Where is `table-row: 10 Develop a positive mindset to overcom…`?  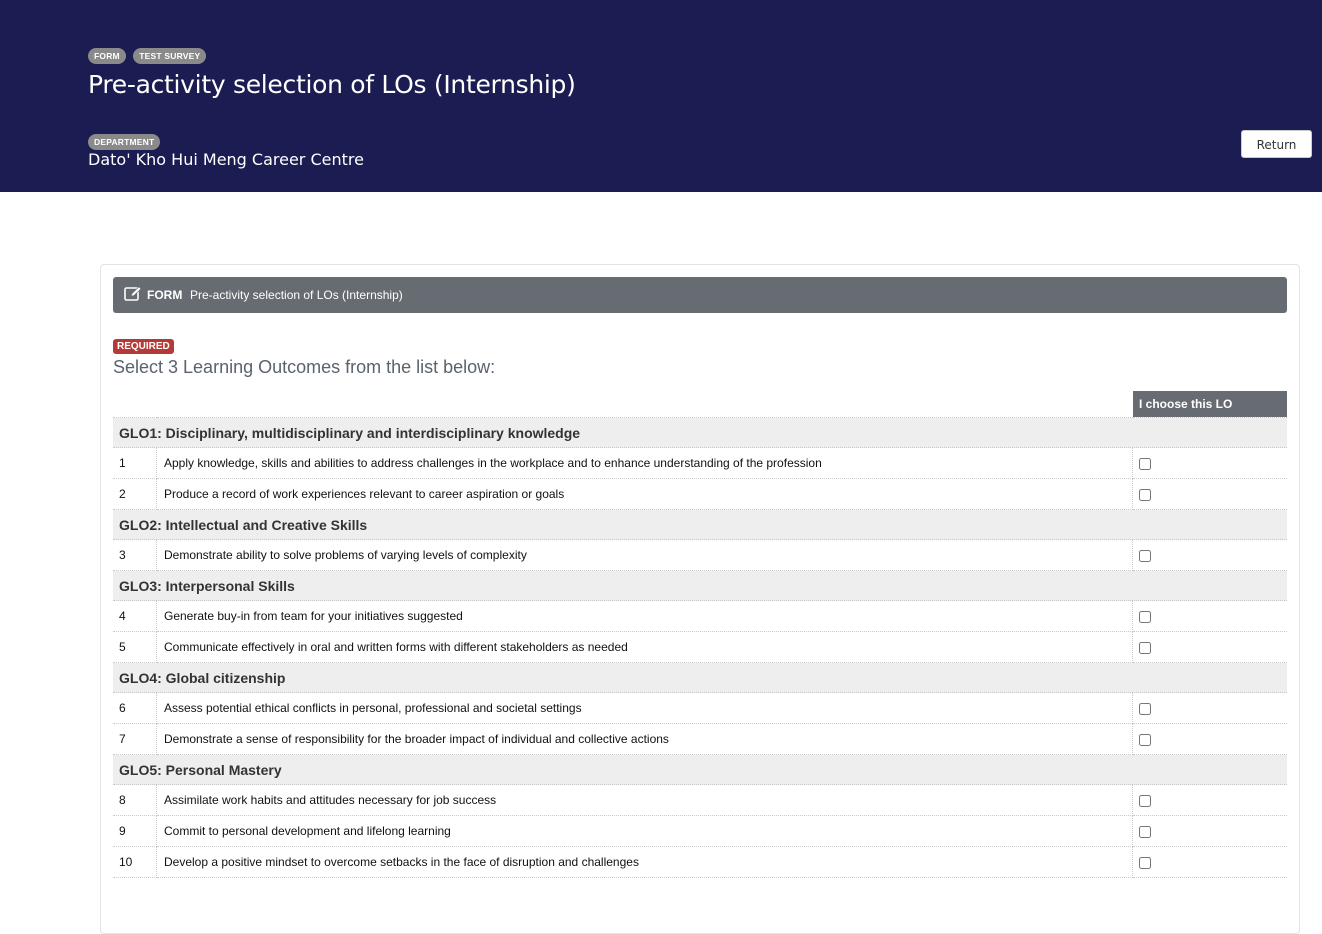
table-row: 10 Develop a positive mindset to overcom… is located at coordinates (700, 862).